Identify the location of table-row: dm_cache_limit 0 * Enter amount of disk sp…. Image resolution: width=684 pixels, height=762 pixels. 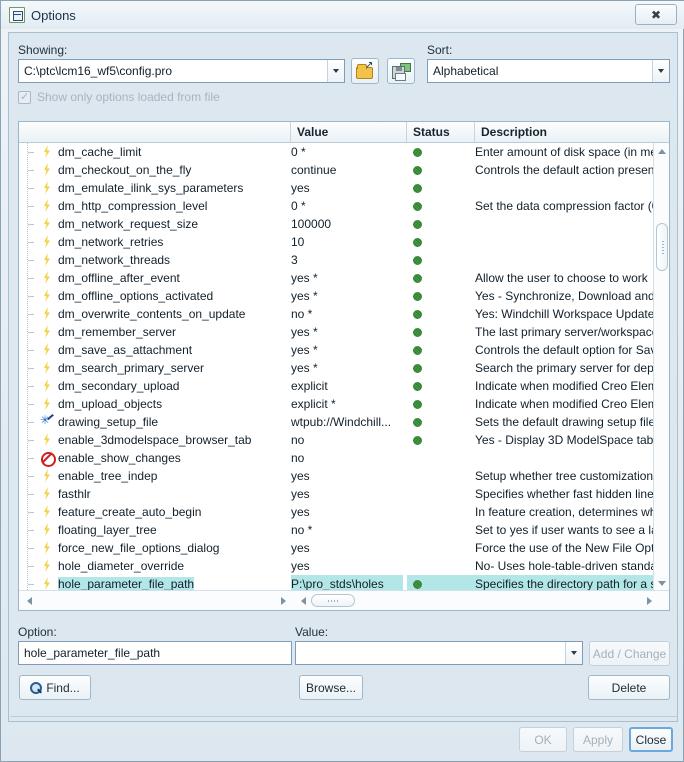
(337, 152).